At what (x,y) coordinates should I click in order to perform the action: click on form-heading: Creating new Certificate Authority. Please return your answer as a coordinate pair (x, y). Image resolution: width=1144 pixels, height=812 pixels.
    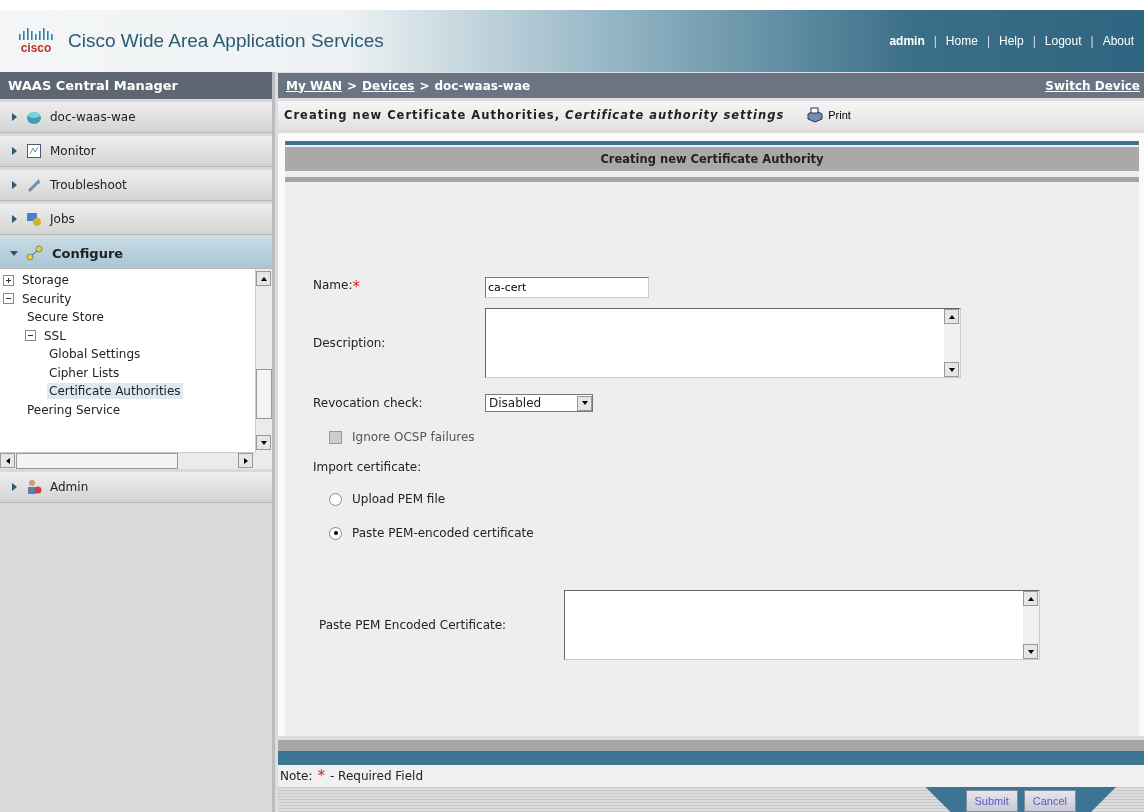
    Looking at the image, I should click on (712, 159).